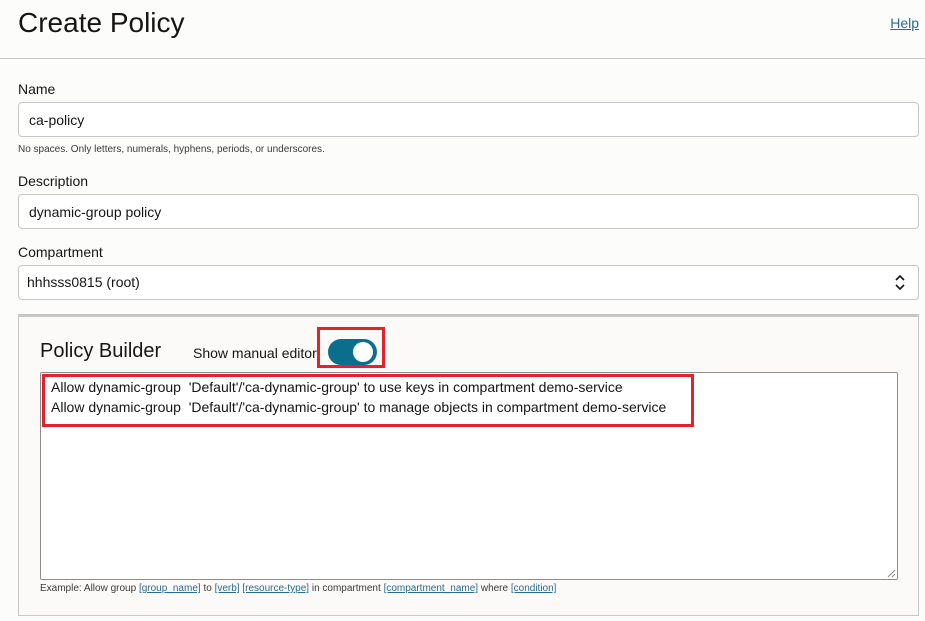 This screenshot has height=621, width=925. Describe the element at coordinates (468, 282) in the screenshot. I see `compartment-select: hhhsss0815 (root)` at that location.